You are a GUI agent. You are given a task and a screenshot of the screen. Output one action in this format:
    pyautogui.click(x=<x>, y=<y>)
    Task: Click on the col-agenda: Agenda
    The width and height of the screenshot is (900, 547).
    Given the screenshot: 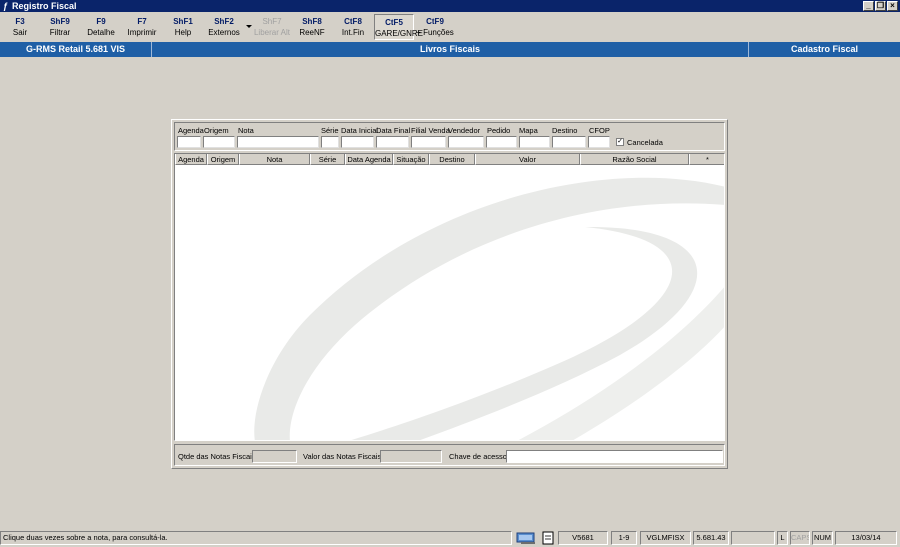 What is the action you would take?
    pyautogui.click(x=191, y=159)
    